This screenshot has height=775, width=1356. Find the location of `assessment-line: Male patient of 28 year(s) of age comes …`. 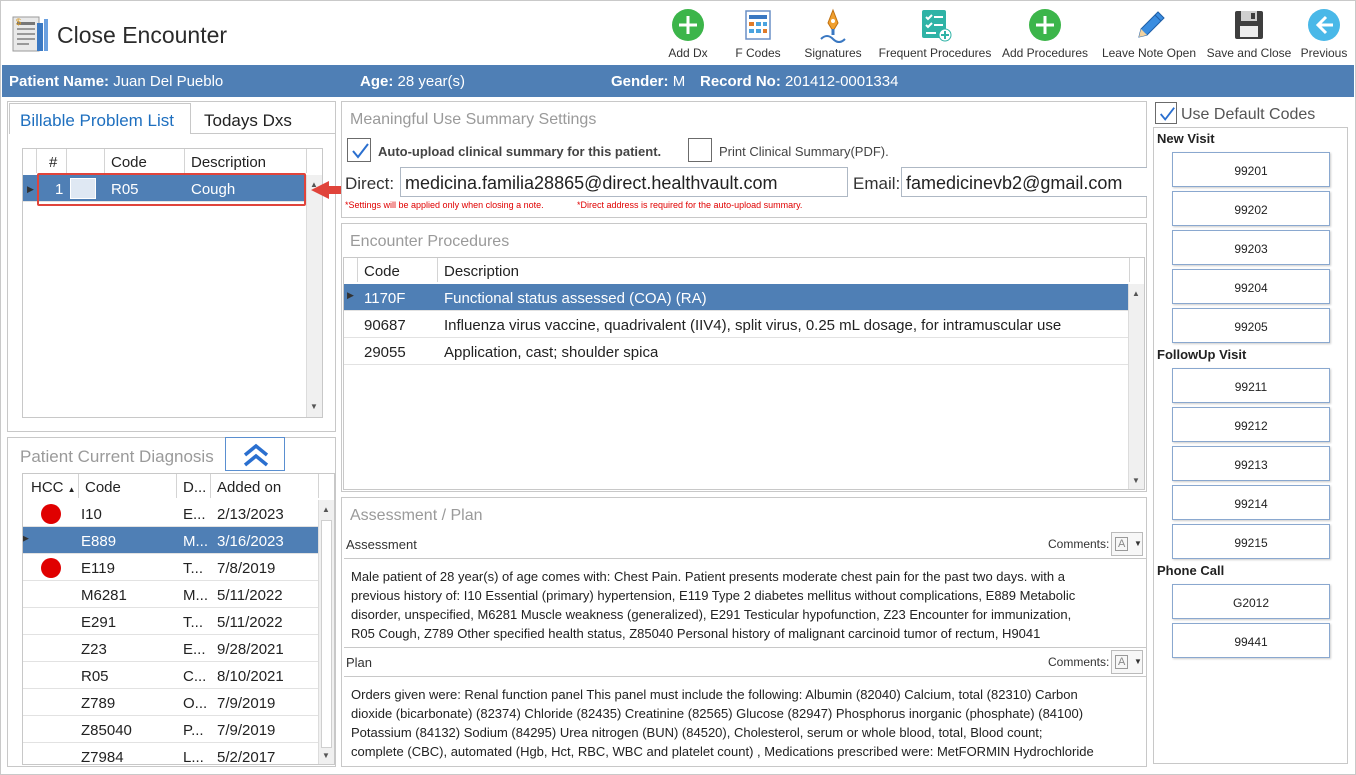

assessment-line: Male patient of 28 year(s) of age comes … is located at coordinates (708, 576).